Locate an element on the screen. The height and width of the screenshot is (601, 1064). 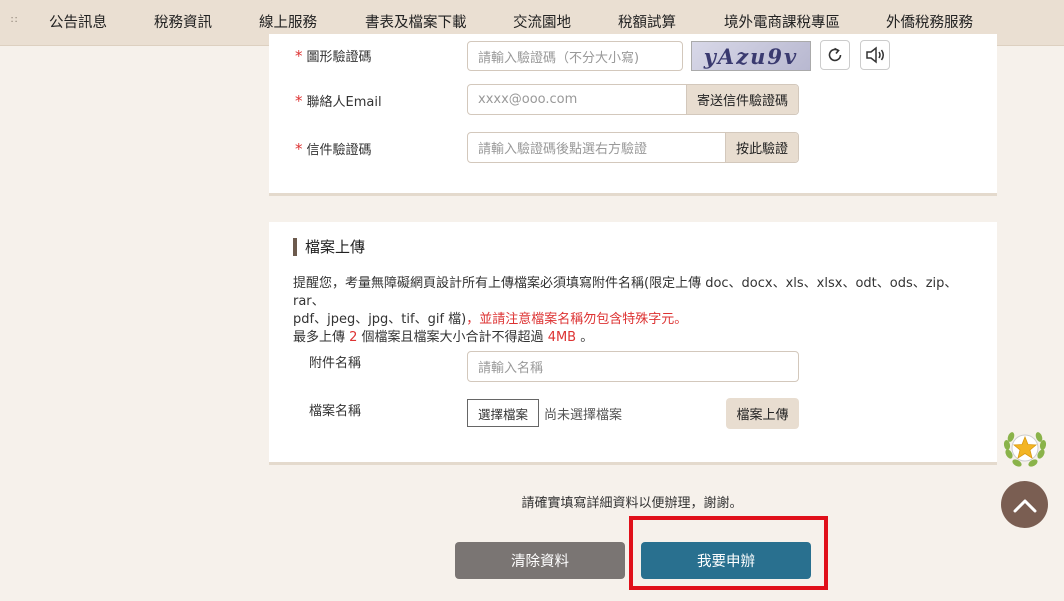
choose-file-button: 選擇檔案 is located at coordinates (503, 413).